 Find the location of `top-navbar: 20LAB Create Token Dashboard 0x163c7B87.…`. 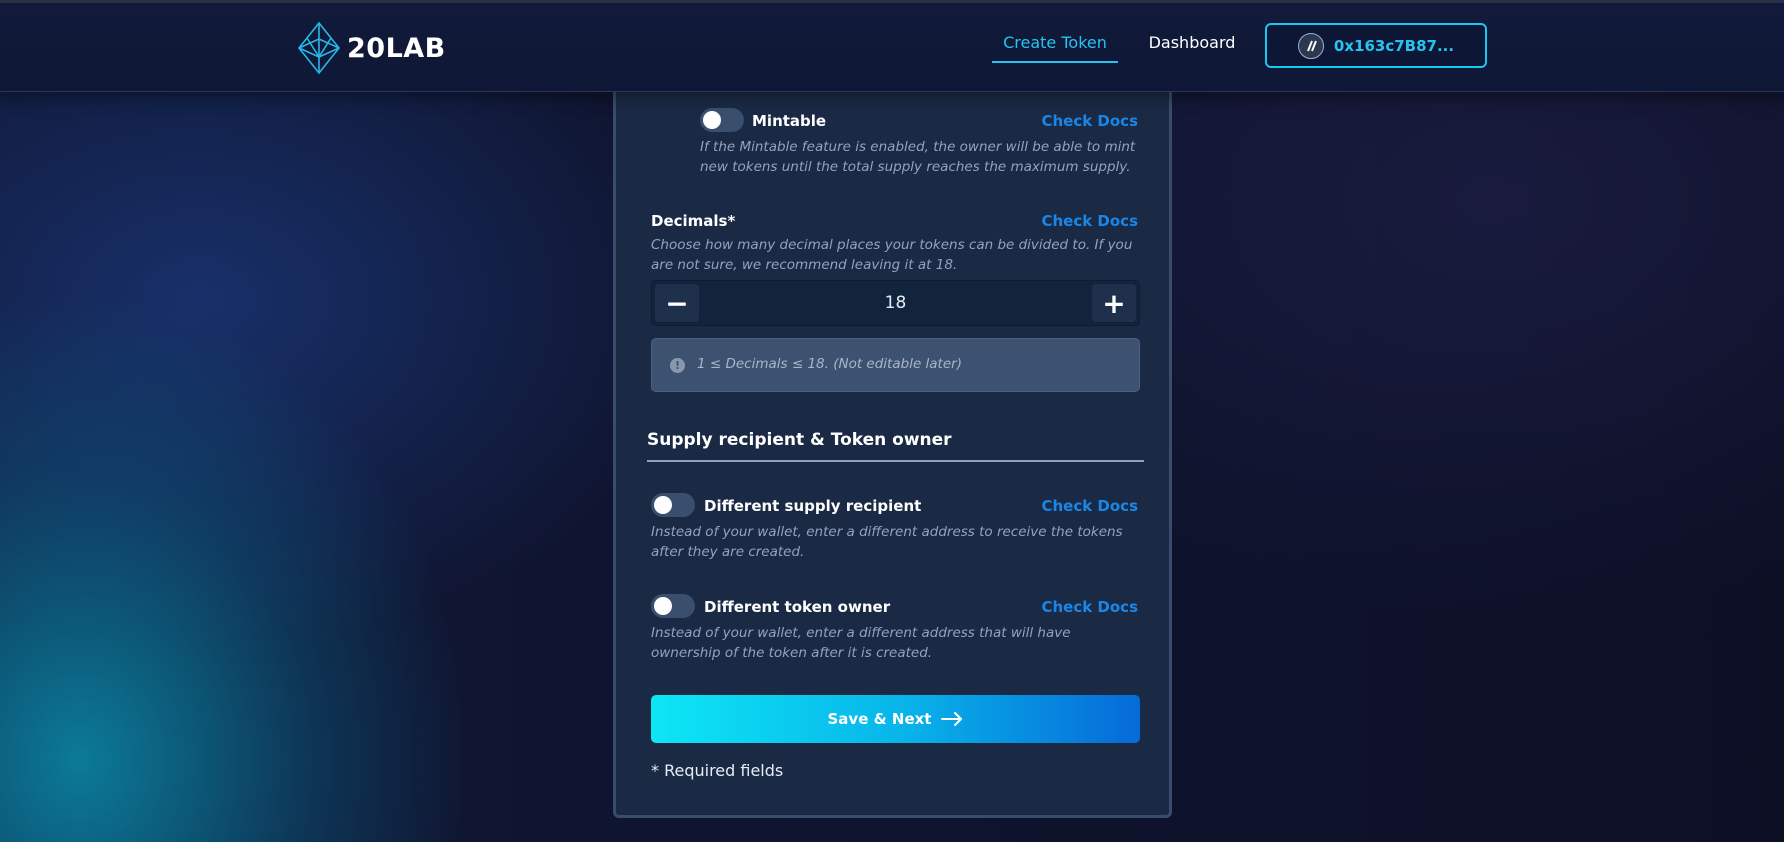

top-navbar: 20LAB Create Token Dashboard 0x163c7B87.… is located at coordinates (892, 46).